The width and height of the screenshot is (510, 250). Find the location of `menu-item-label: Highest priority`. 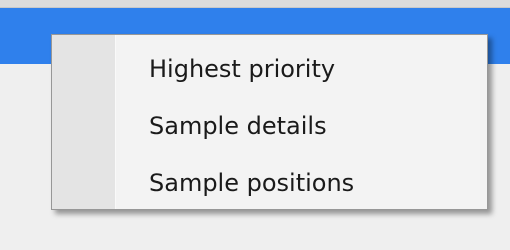

menu-item-label: Highest priority is located at coordinates (242, 68).